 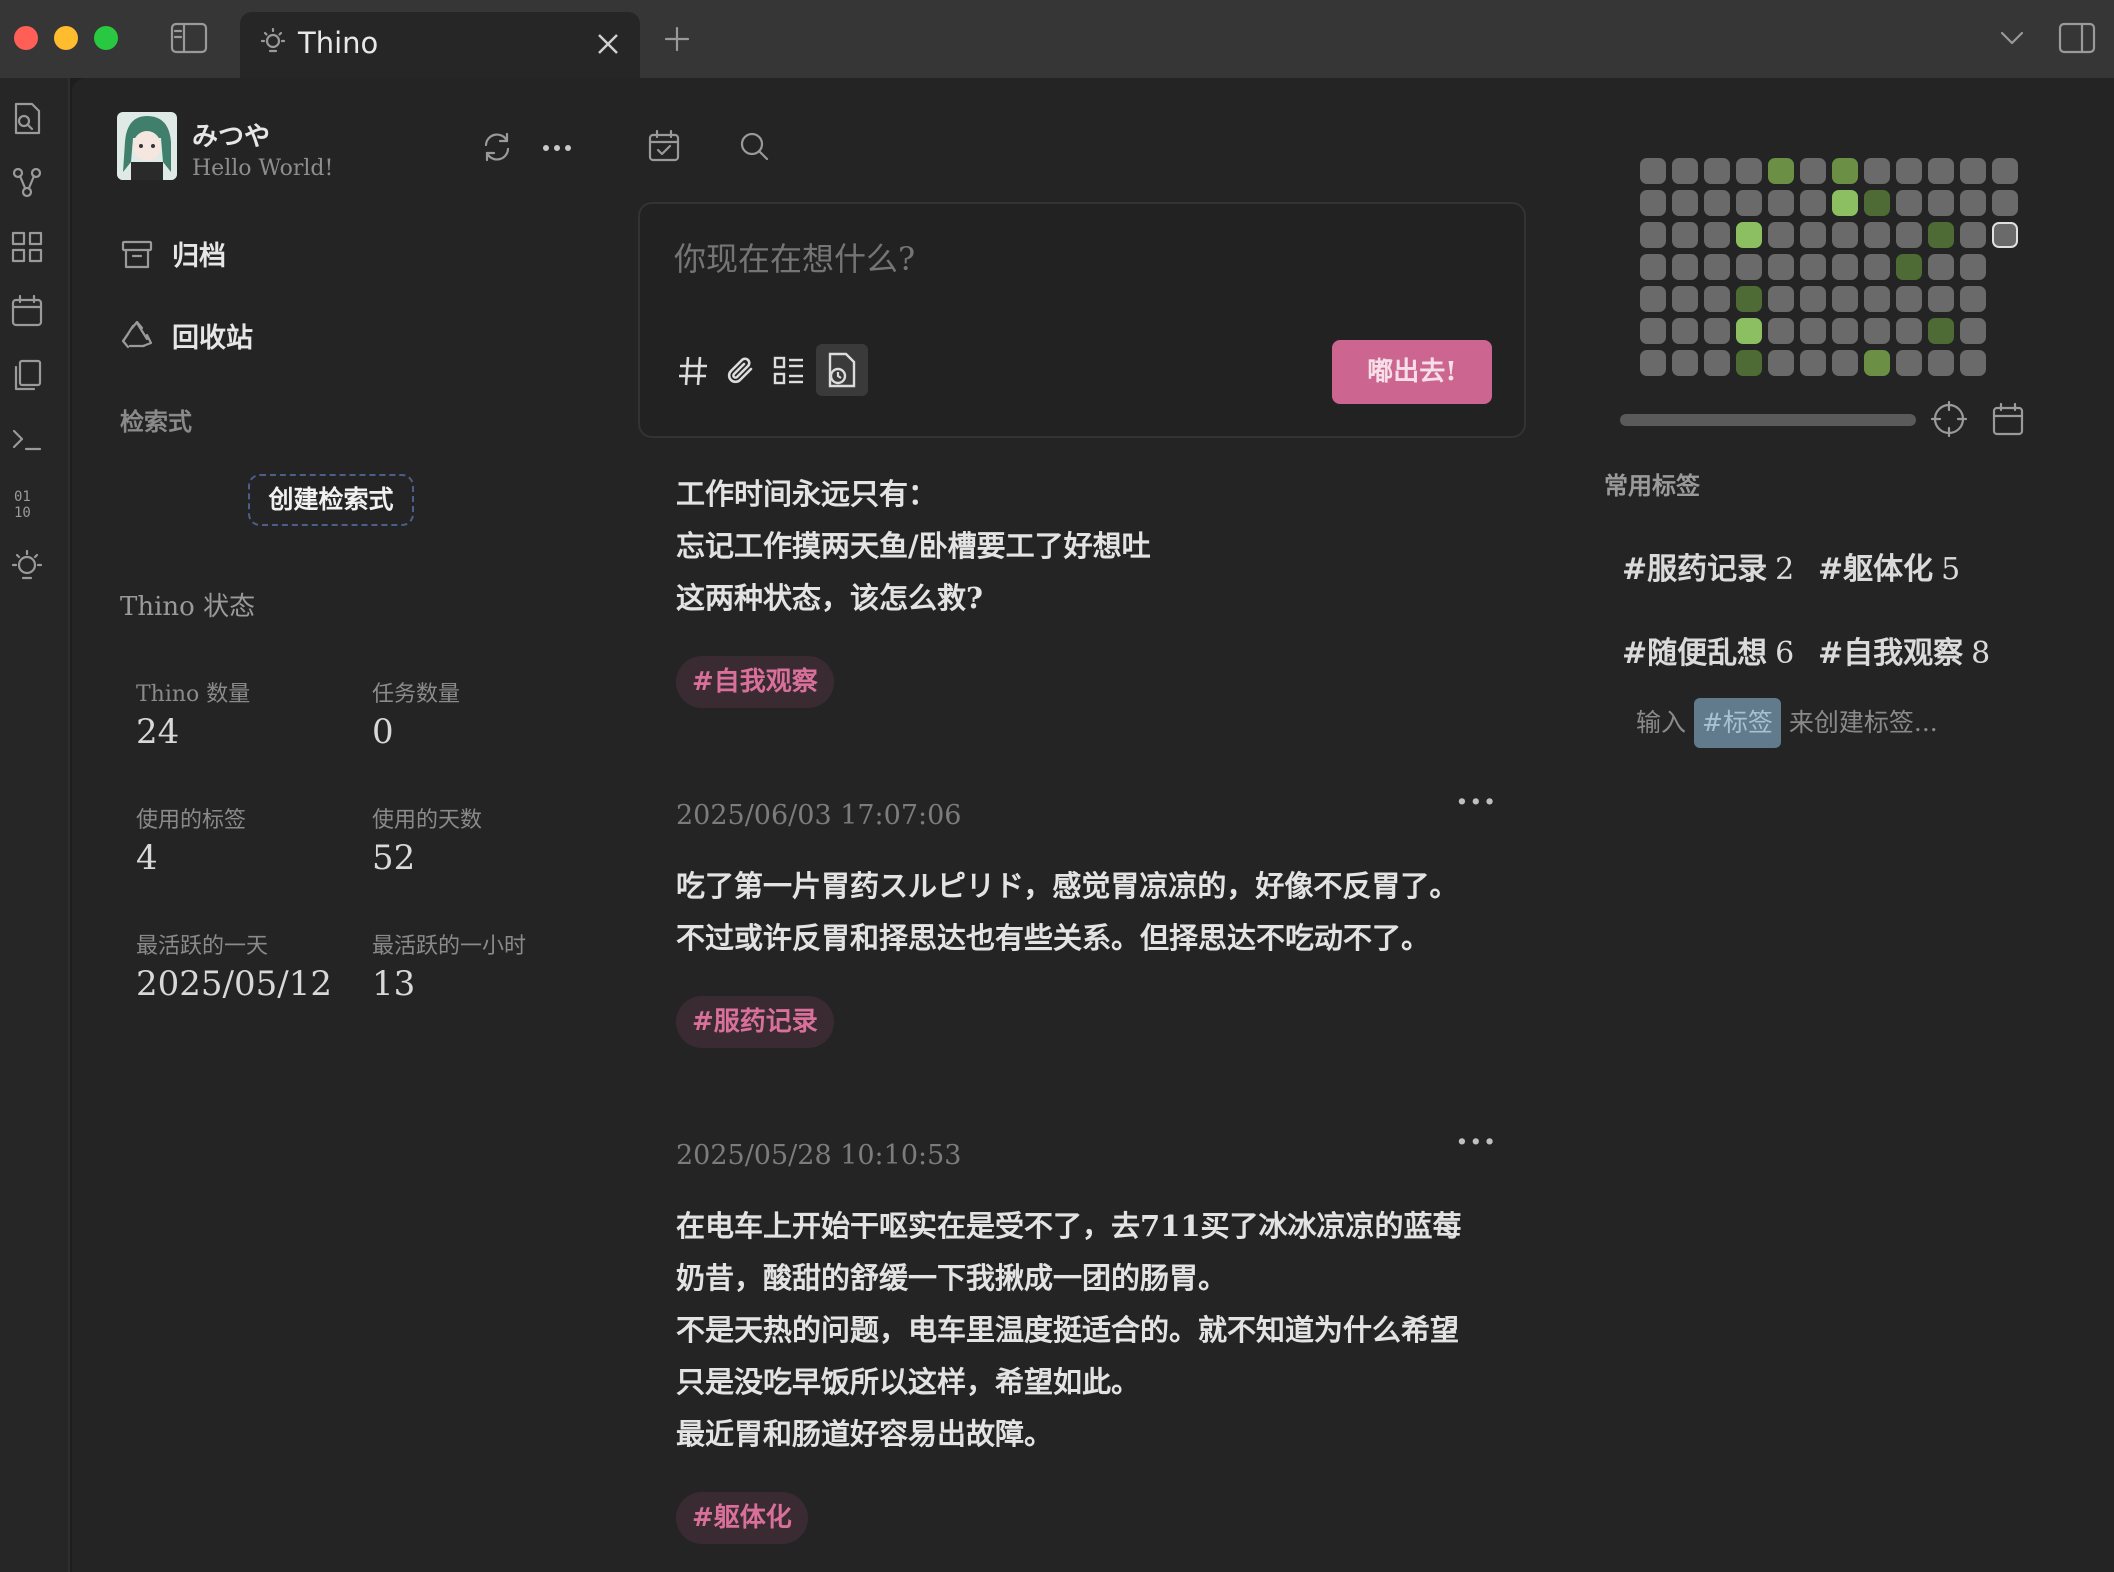 What do you see at coordinates (66, 38) in the screenshot?
I see `minimize-window-button` at bounding box center [66, 38].